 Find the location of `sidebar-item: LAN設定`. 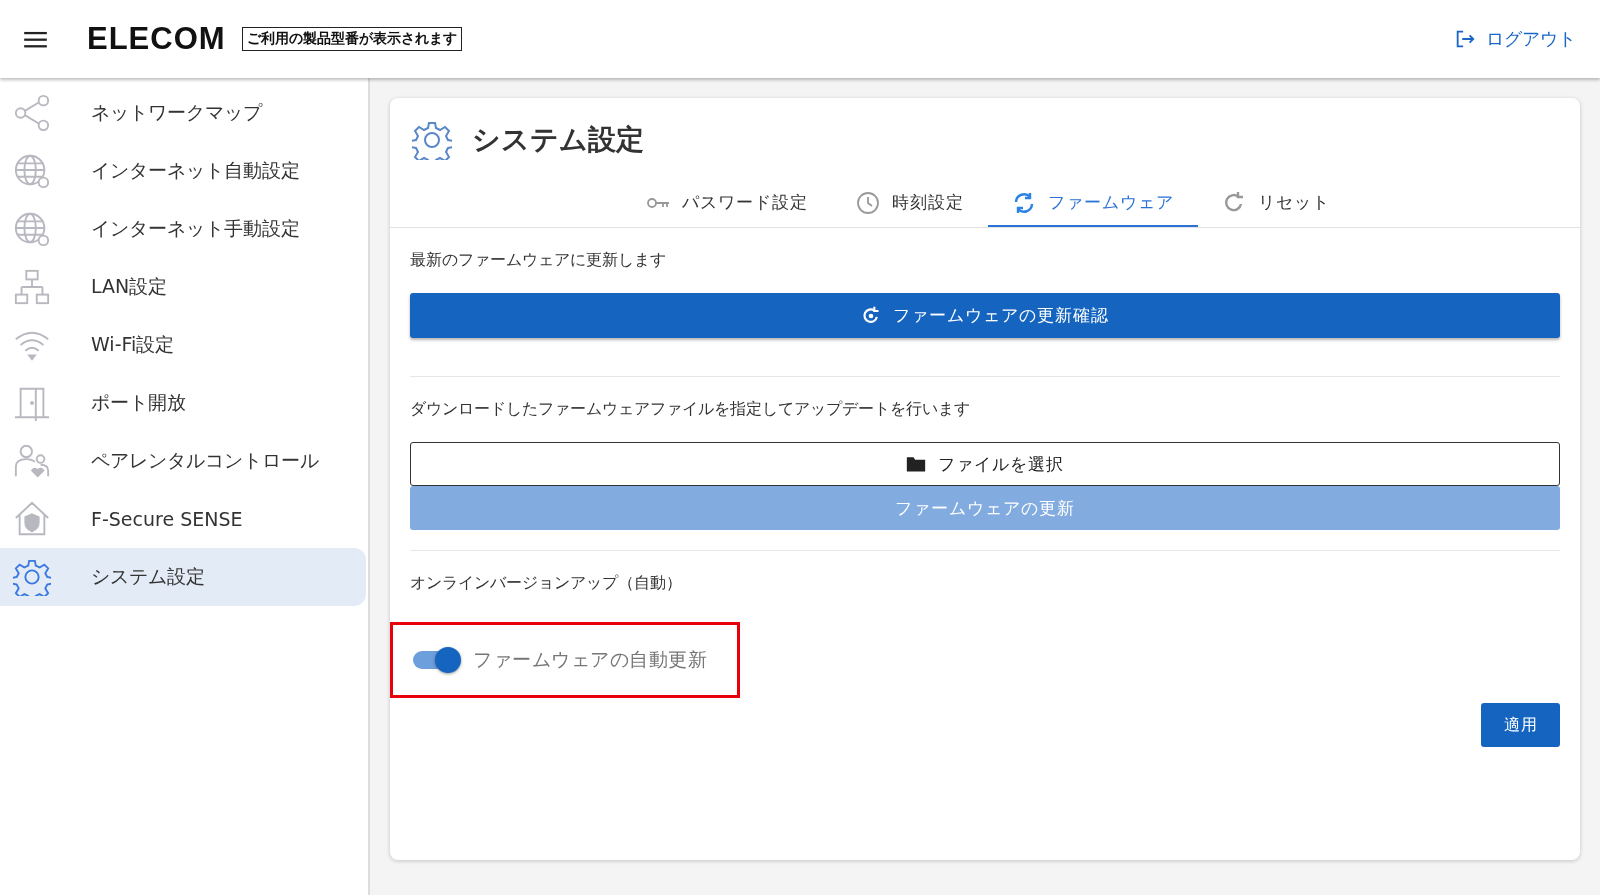

sidebar-item: LAN設定 is located at coordinates (183, 287).